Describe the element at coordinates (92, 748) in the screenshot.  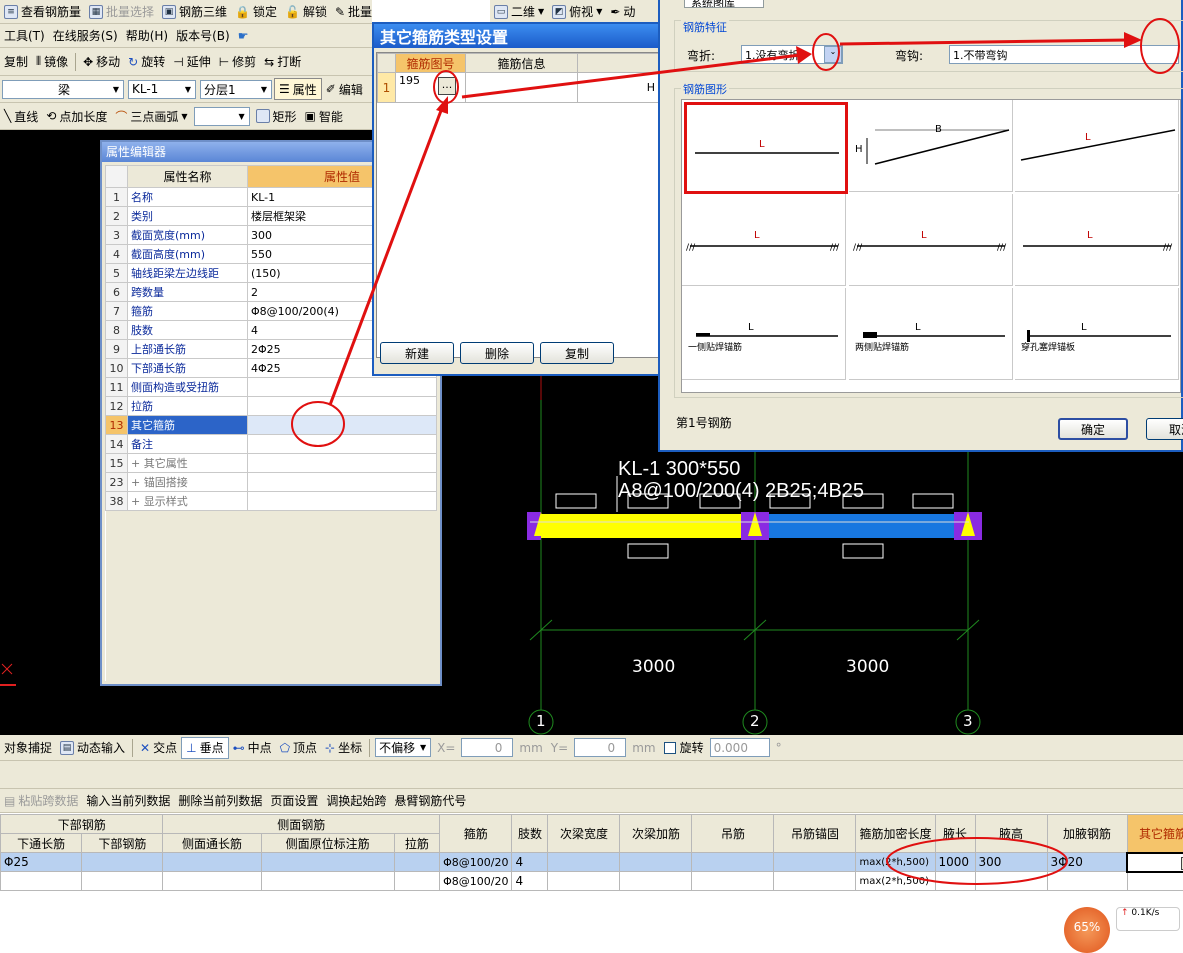
I see `dynamic-input-button: ▤动态输入` at that location.